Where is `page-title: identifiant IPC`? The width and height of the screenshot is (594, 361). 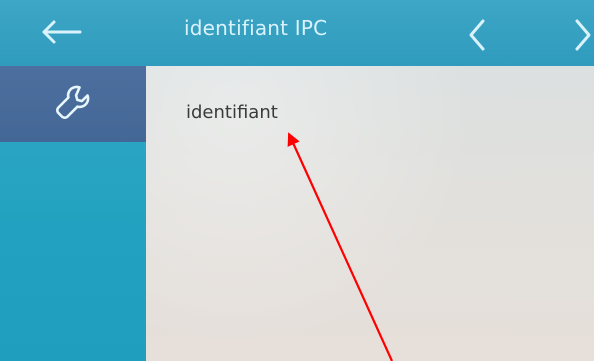
page-title: identifiant IPC is located at coordinates (256, 28).